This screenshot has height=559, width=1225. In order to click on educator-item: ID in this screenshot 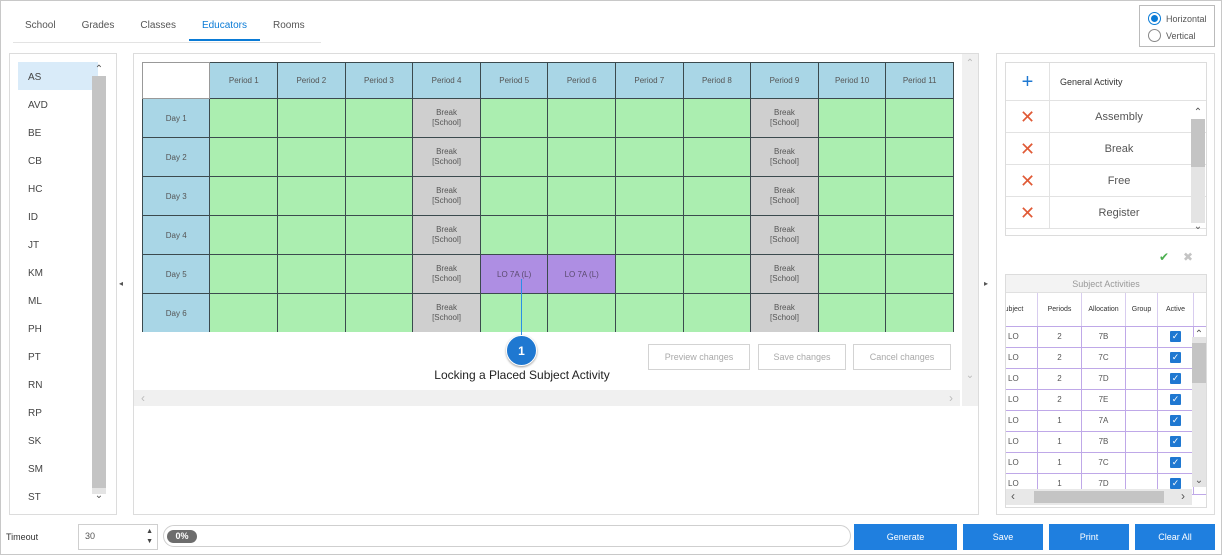, I will do `click(58, 216)`.